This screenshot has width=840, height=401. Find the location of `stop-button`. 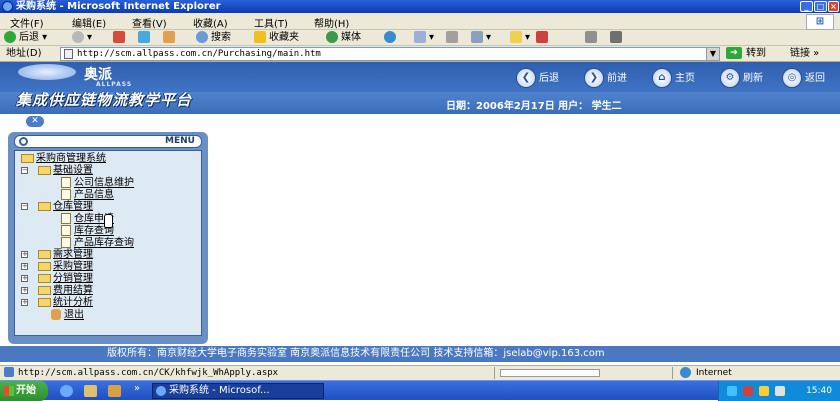

stop-button is located at coordinates (120, 38).